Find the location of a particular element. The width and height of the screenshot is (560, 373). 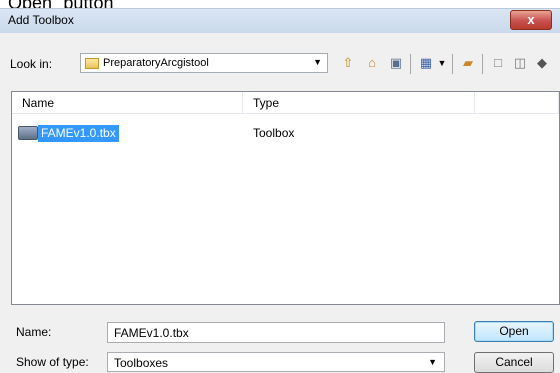

close-button: x is located at coordinates (531, 20).